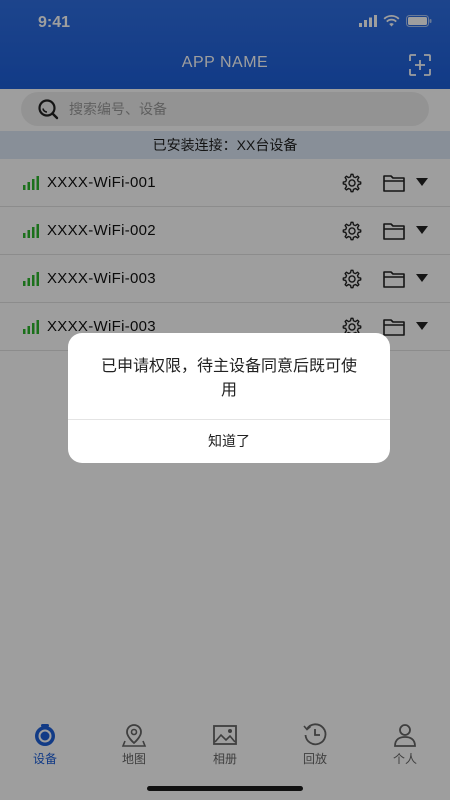 The image size is (450, 800). I want to click on dialog-message: 已申请权限，待主设备同意后既可使用, so click(228, 378).